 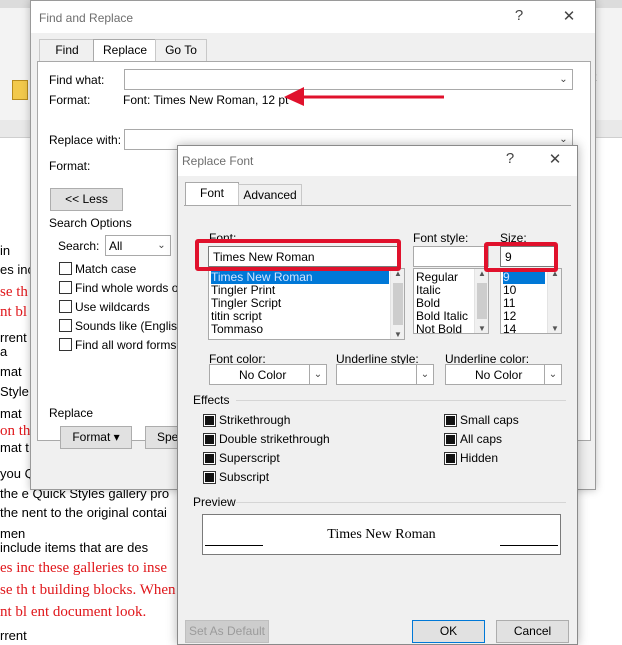 I want to click on strikethrough-checkbox, so click(x=209, y=420).